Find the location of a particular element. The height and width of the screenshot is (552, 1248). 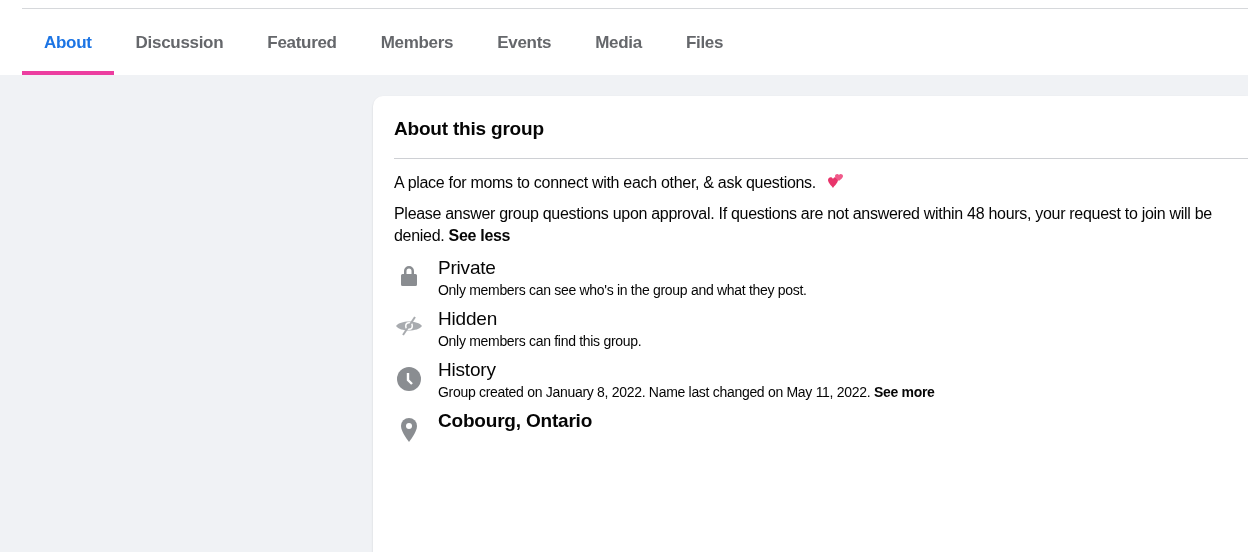

item-title: Cobourg, Ontario is located at coordinates (515, 421).